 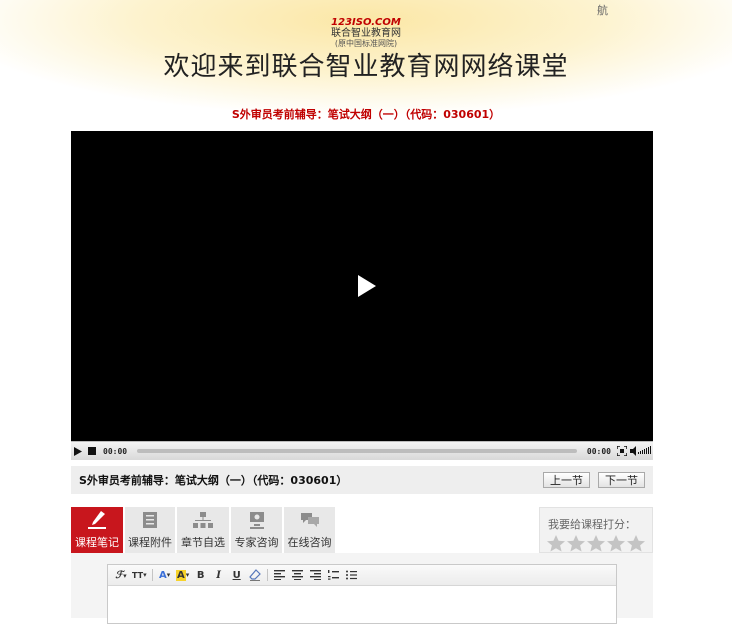 What do you see at coordinates (92, 451) in the screenshot?
I see `stop-icon` at bounding box center [92, 451].